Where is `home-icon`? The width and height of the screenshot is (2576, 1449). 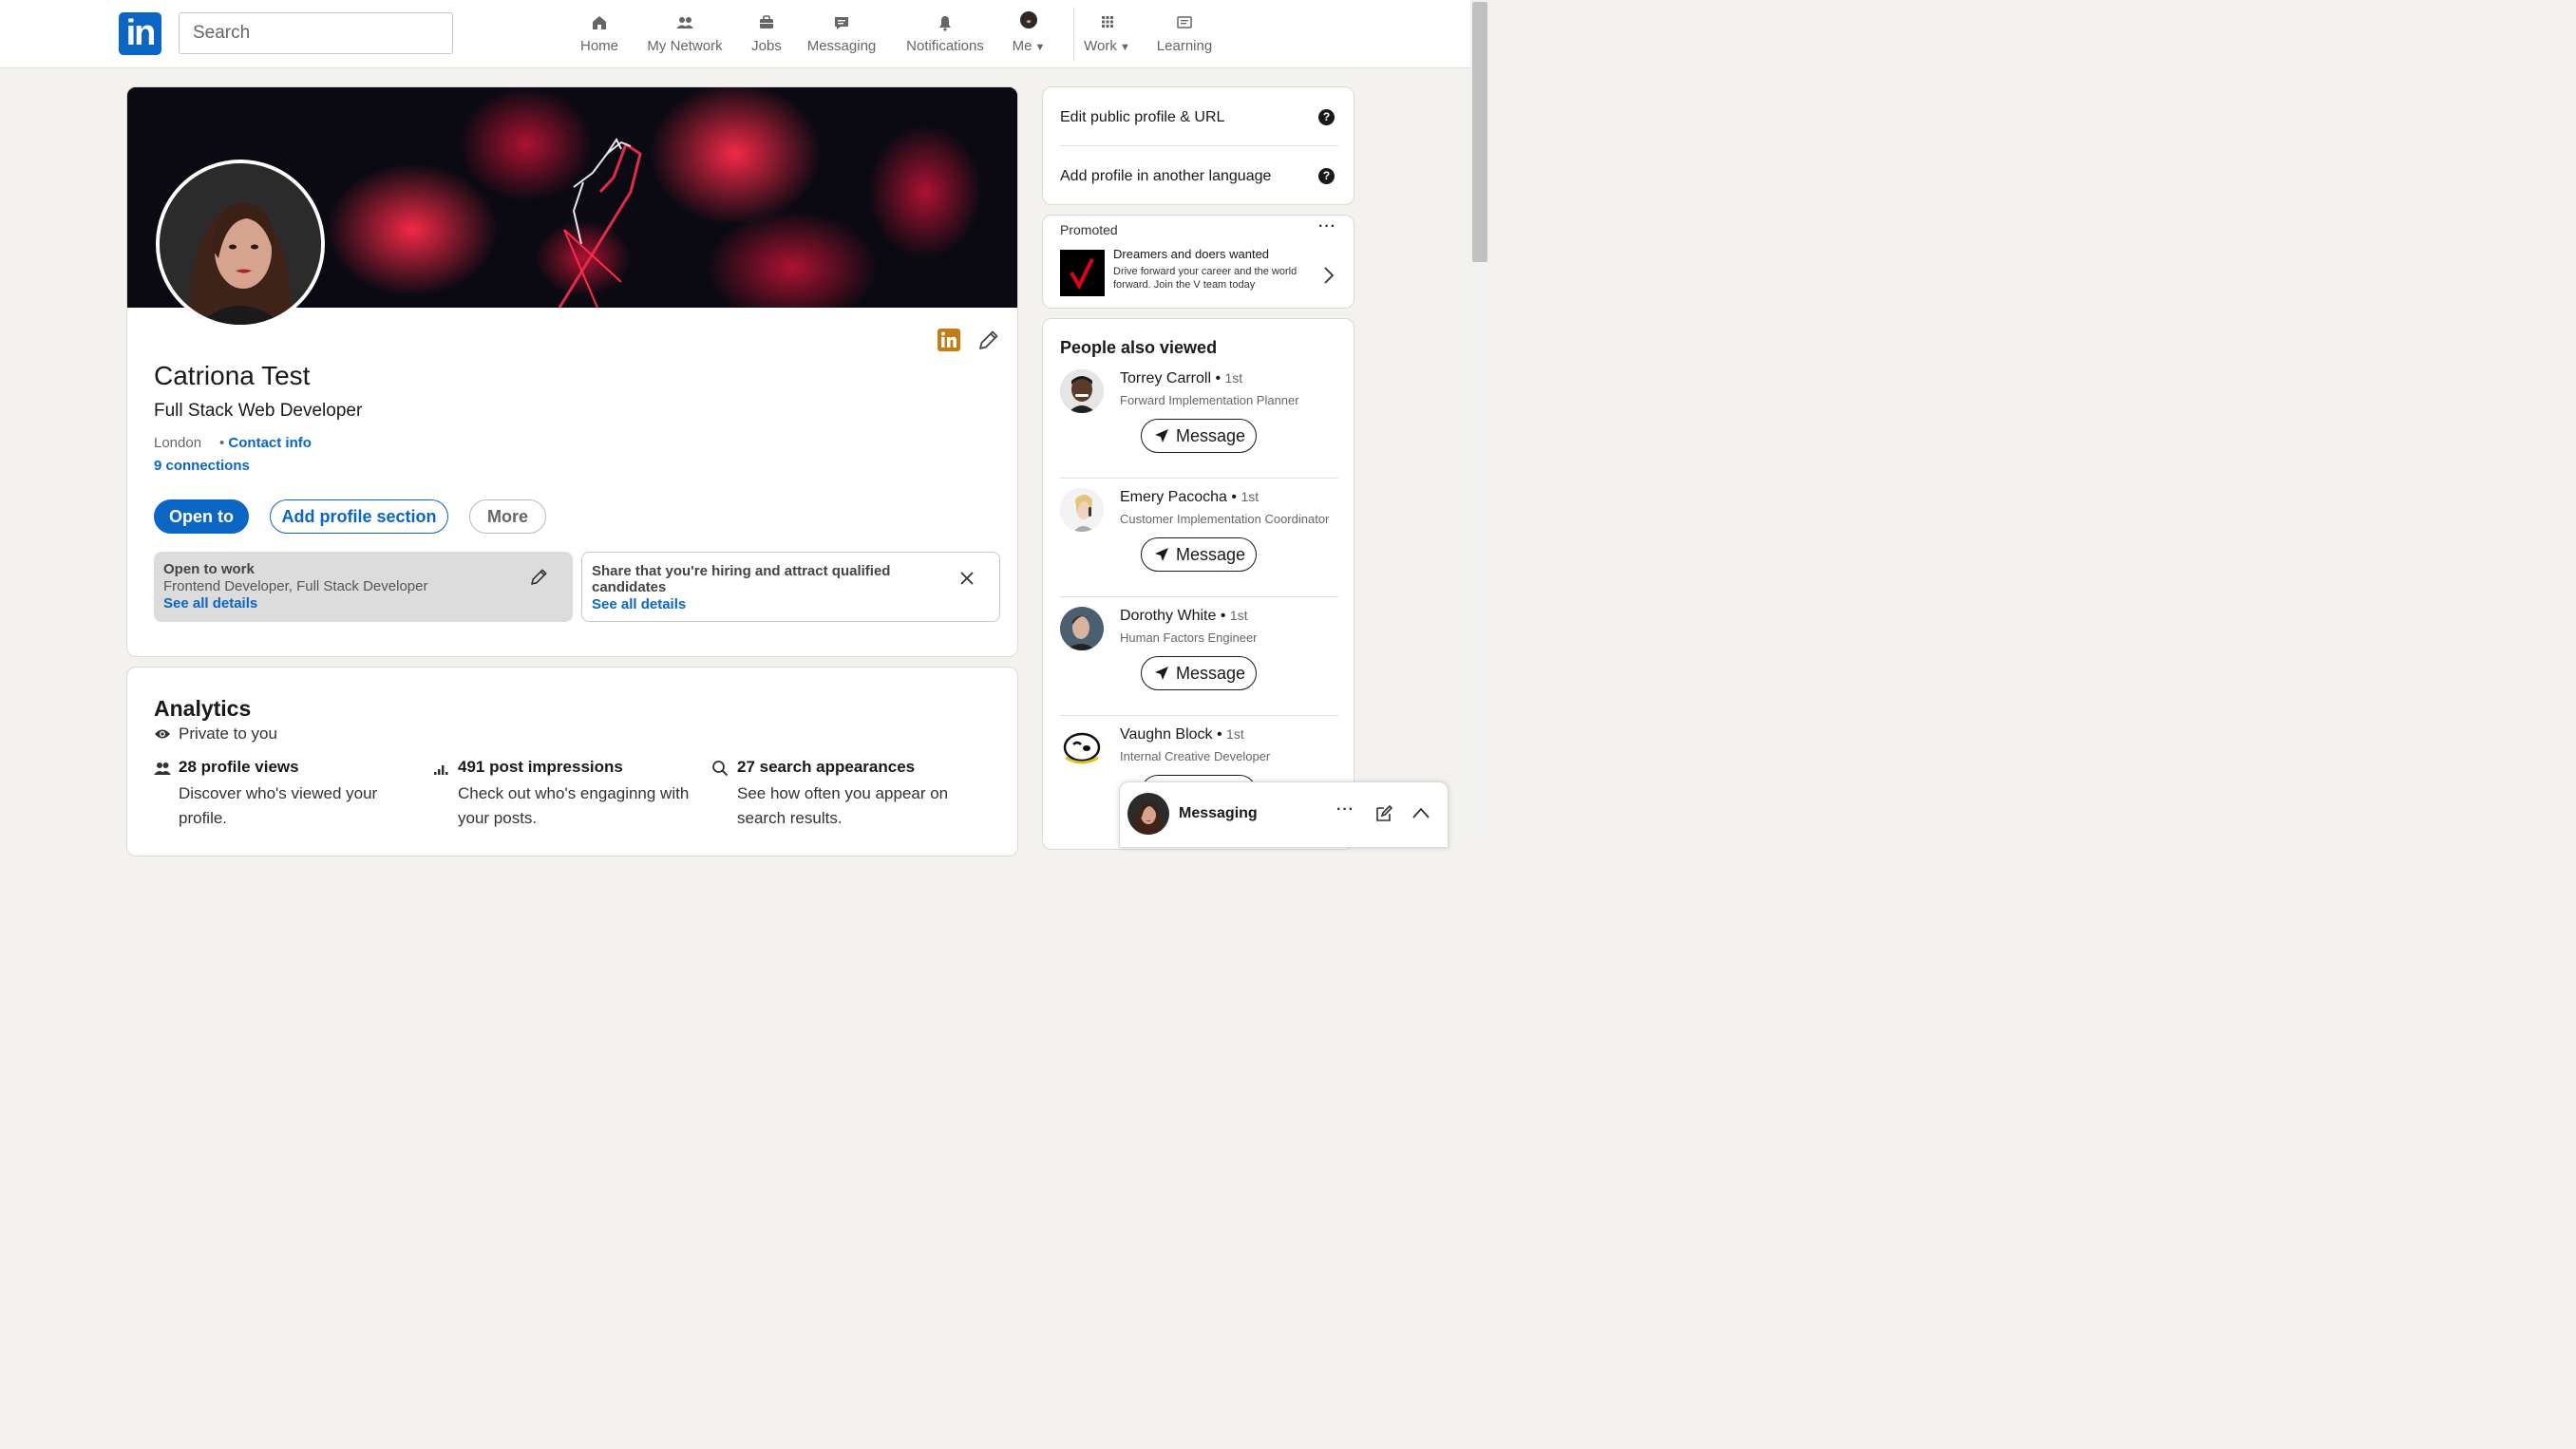
home-icon is located at coordinates (599, 22).